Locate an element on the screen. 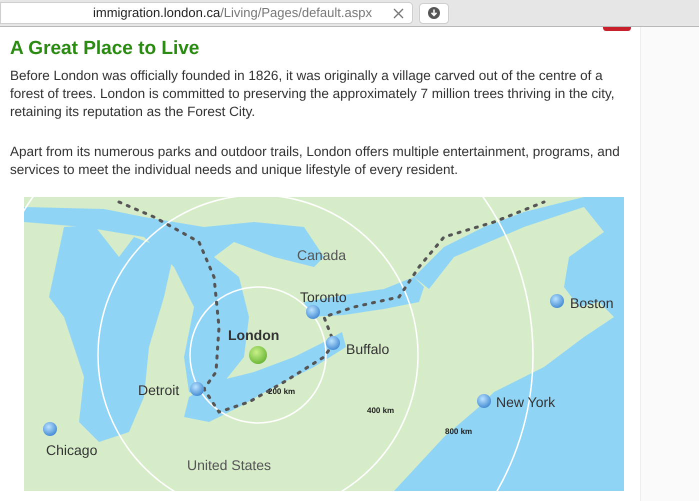 The width and height of the screenshot is (699, 501). address-field: immigration.london.ca/Living/Pages/default.aspx is located at coordinates (206, 13).